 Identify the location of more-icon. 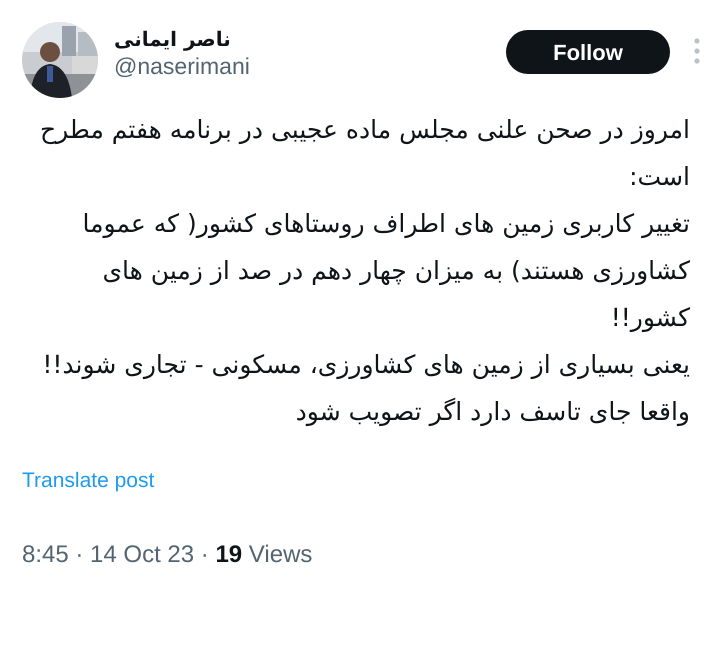
(697, 51).